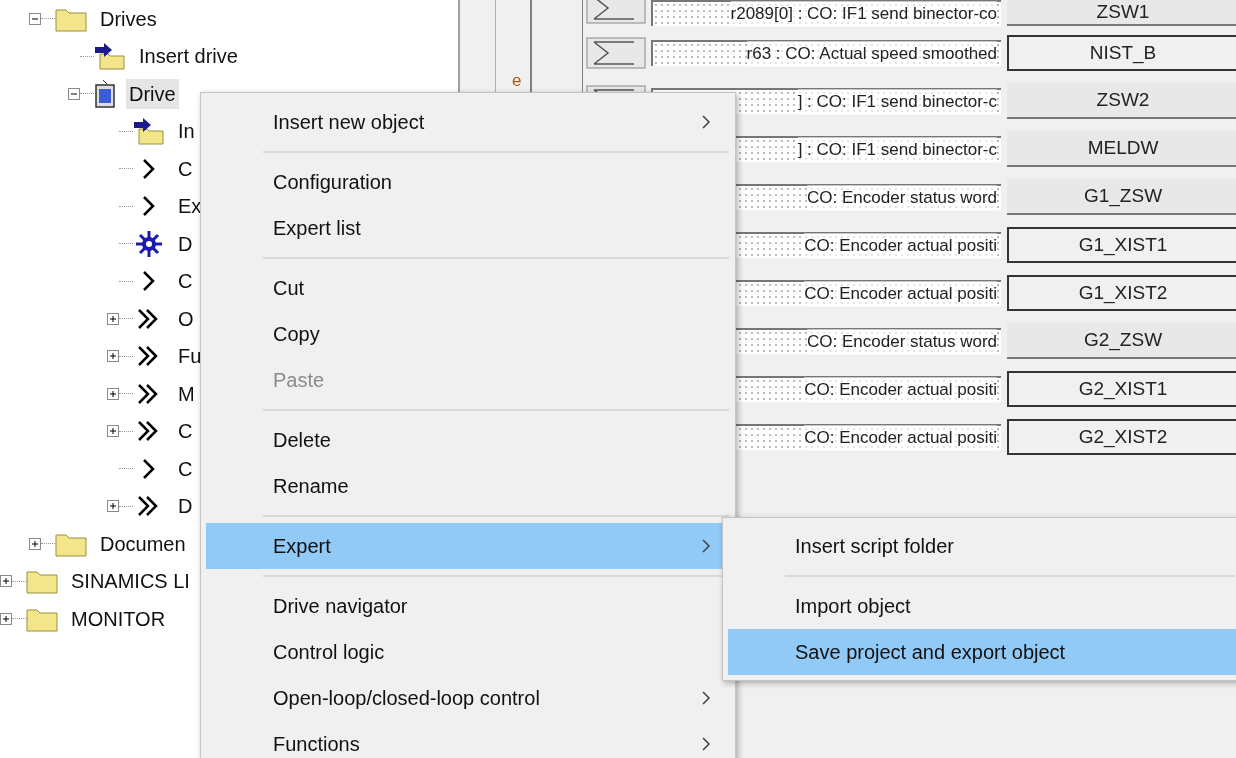  I want to click on gear-icon, so click(149, 243).